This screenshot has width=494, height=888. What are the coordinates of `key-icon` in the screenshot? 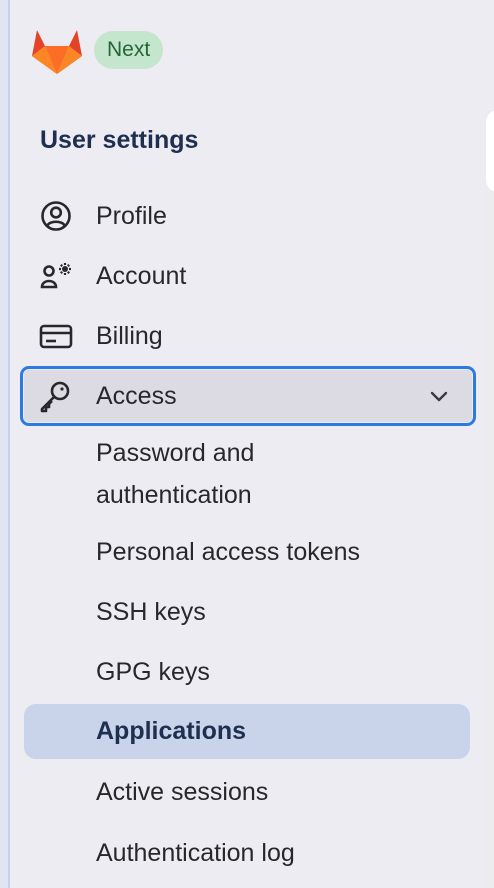 It's located at (55, 396).